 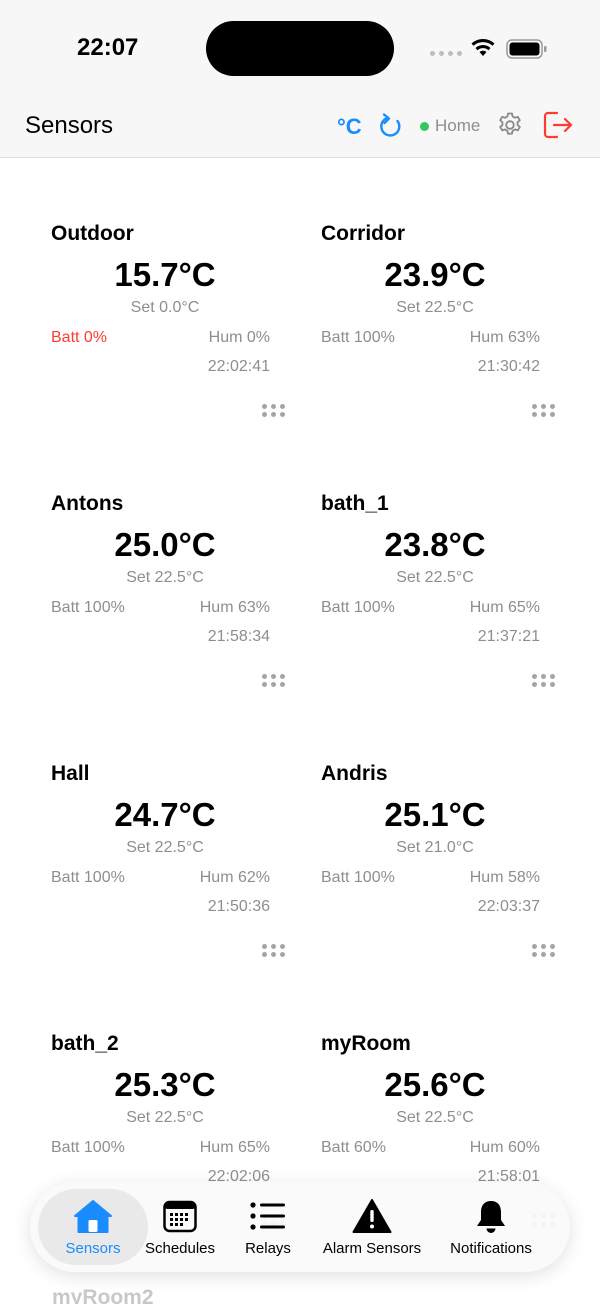 What do you see at coordinates (238, 366) in the screenshot?
I see `sensor-last-update: 22:02:41` at bounding box center [238, 366].